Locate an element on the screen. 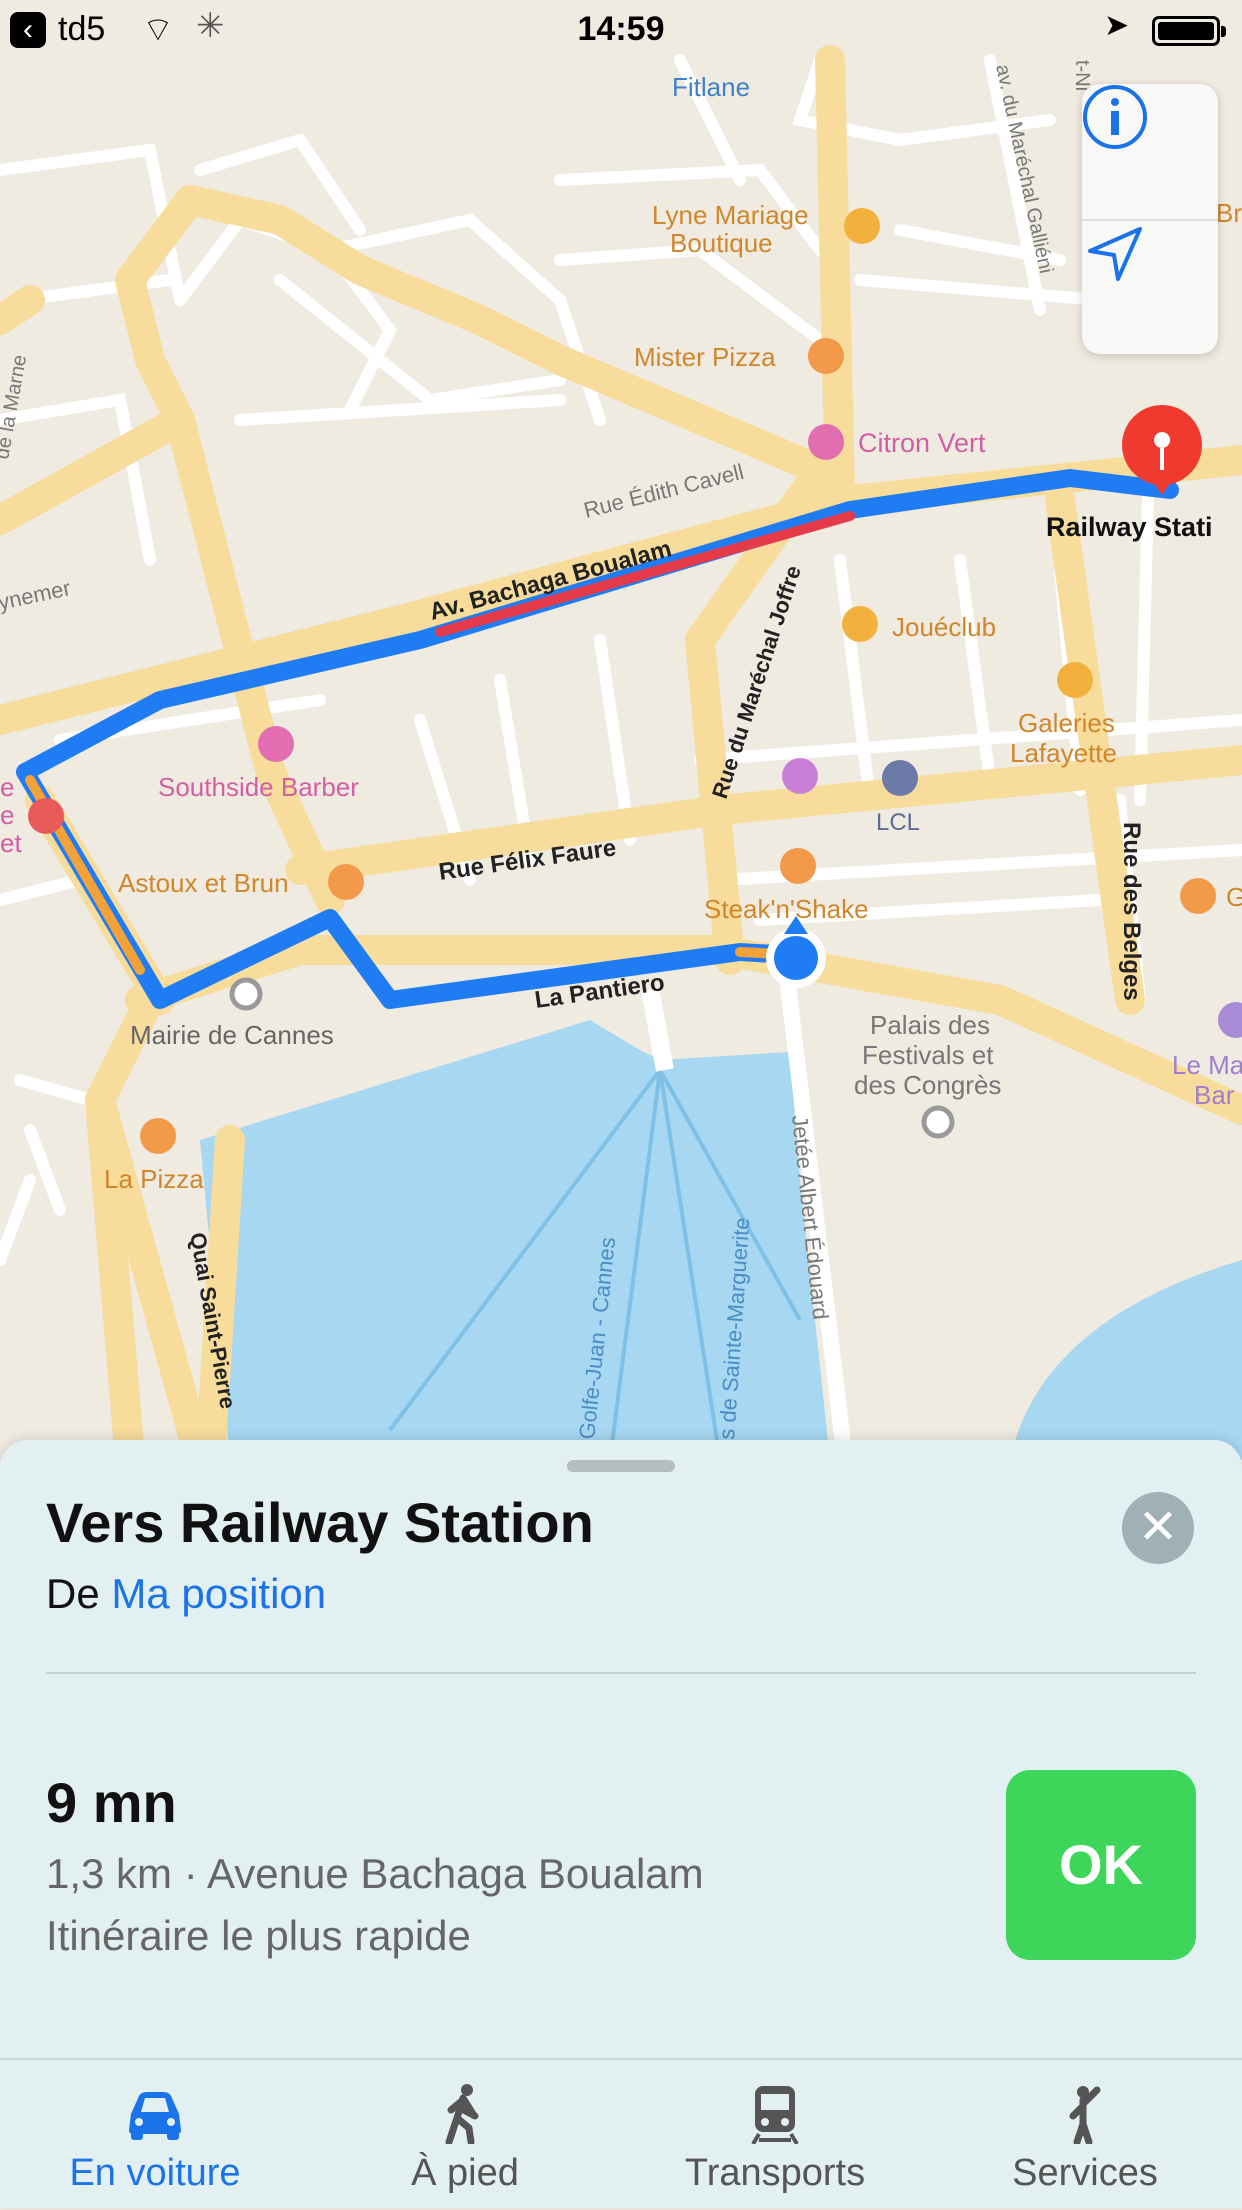 The image size is (1242, 2210). label-southside: Southside Barber is located at coordinates (258, 787).